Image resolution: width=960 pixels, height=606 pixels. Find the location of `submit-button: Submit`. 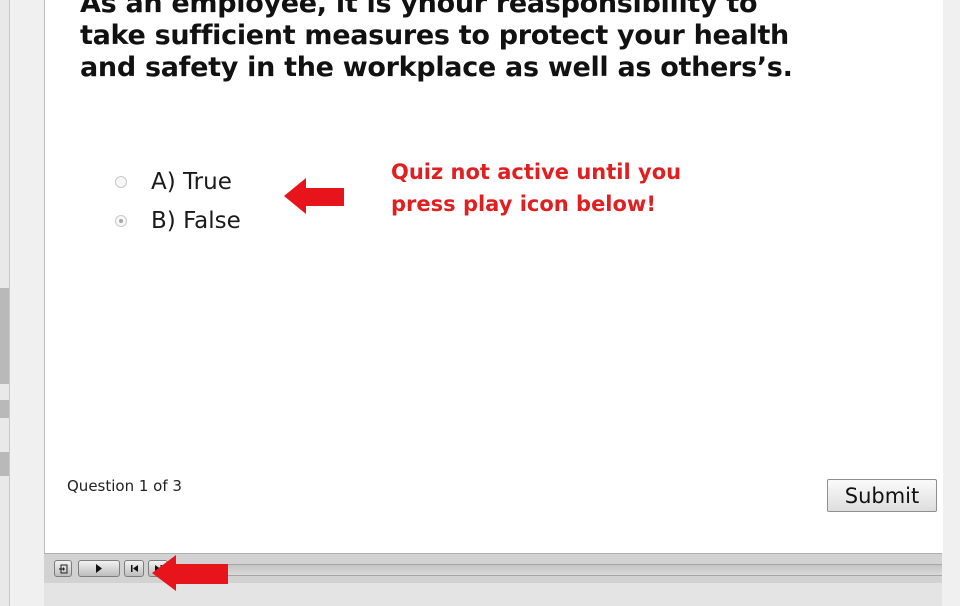

submit-button: Submit is located at coordinates (882, 495).